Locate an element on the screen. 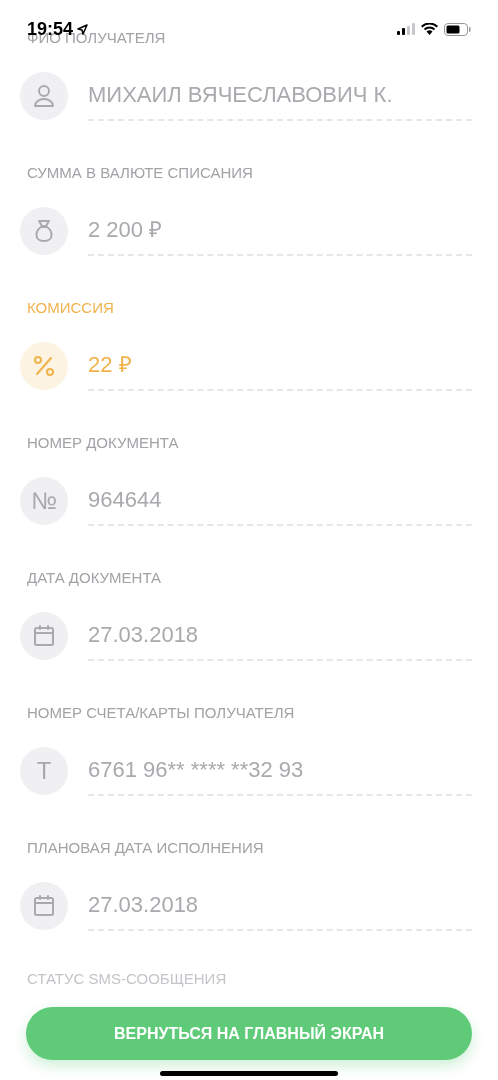 The height and width of the screenshot is (1080, 498). person-icon is located at coordinates (44, 96).